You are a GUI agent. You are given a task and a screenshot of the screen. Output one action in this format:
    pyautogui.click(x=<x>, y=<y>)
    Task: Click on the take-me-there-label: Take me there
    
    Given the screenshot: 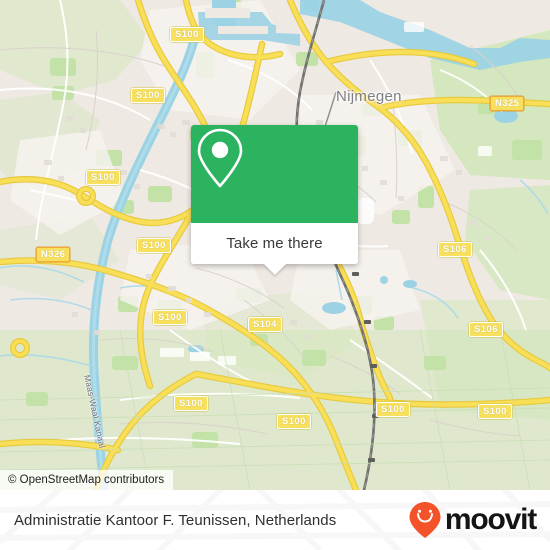 What is the action you would take?
    pyautogui.click(x=274, y=243)
    